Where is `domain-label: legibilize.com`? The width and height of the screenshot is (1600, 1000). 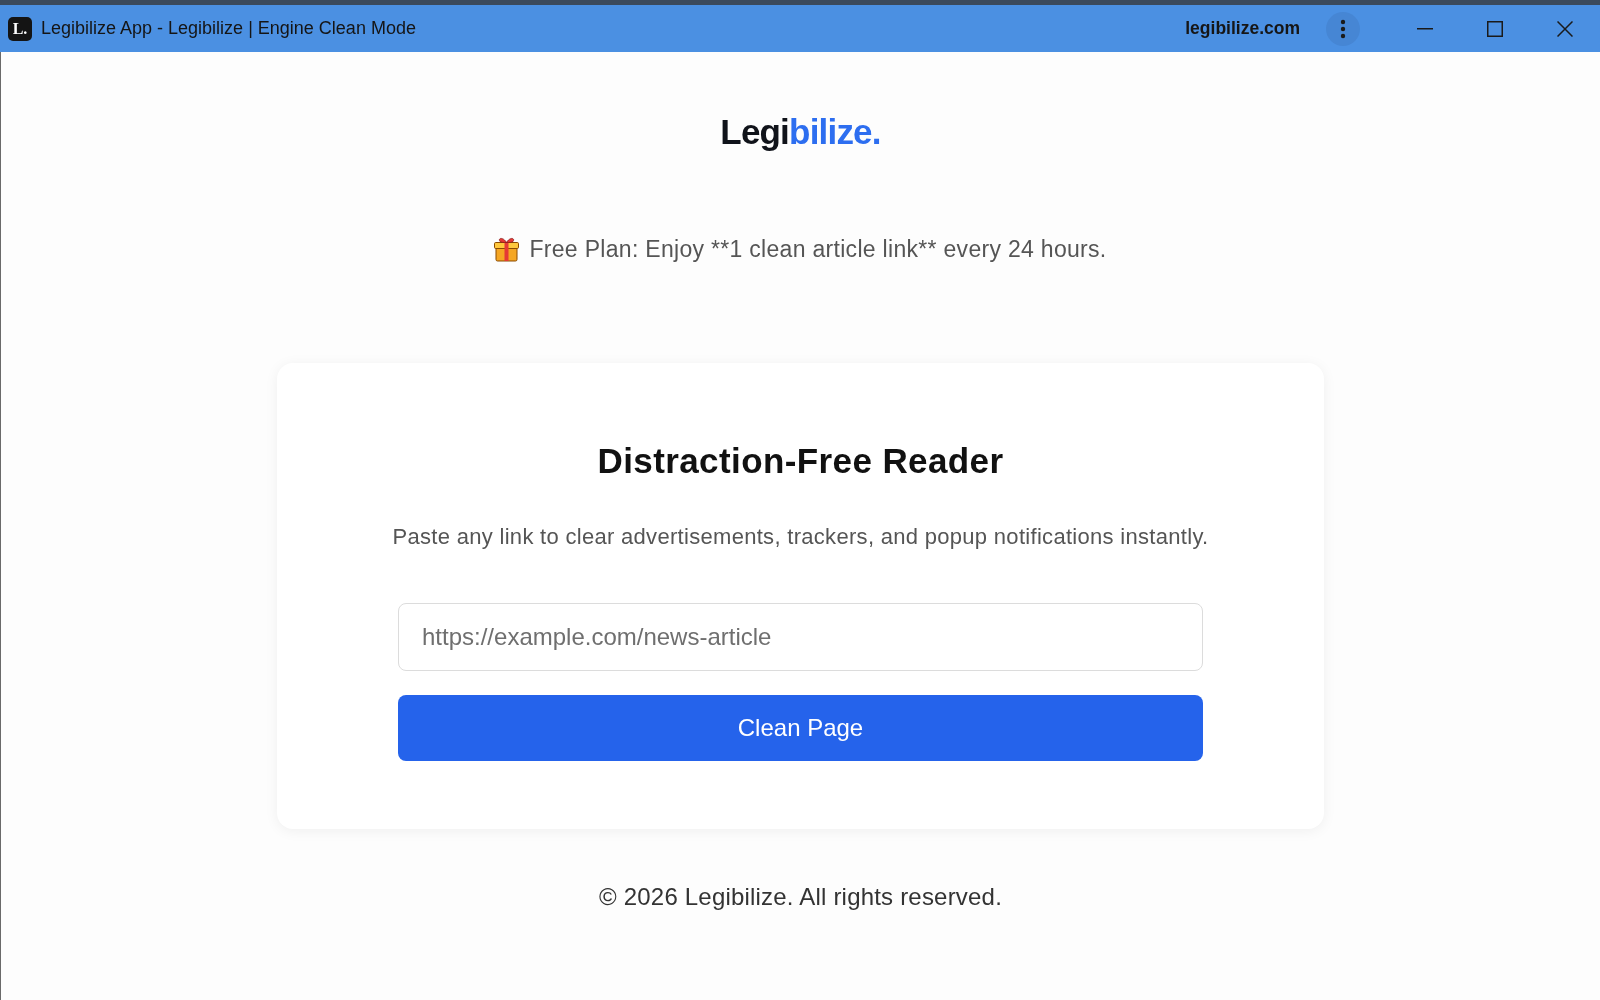 domain-label: legibilize.com is located at coordinates (1242, 28).